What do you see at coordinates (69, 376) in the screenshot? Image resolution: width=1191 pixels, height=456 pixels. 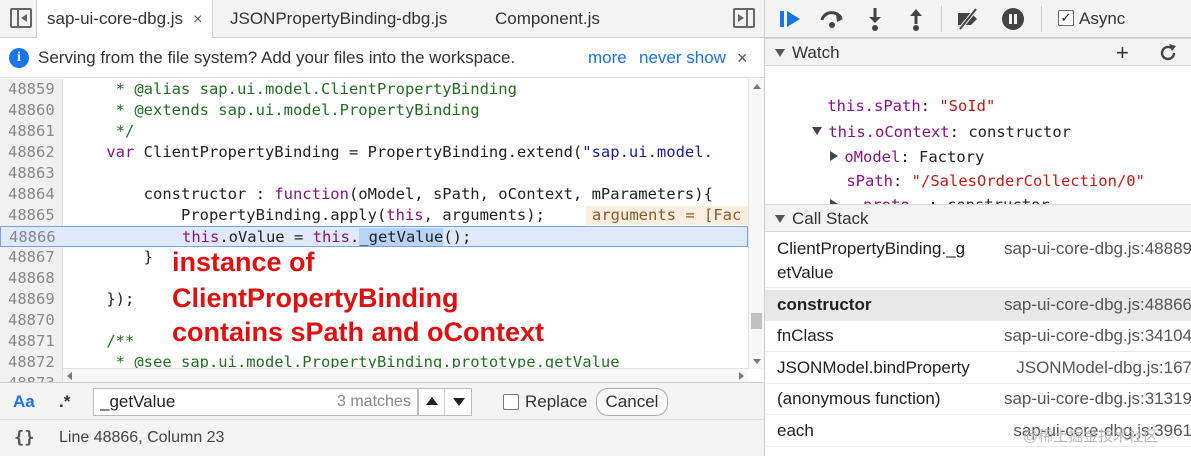 I see `scroll-left-icon` at bounding box center [69, 376].